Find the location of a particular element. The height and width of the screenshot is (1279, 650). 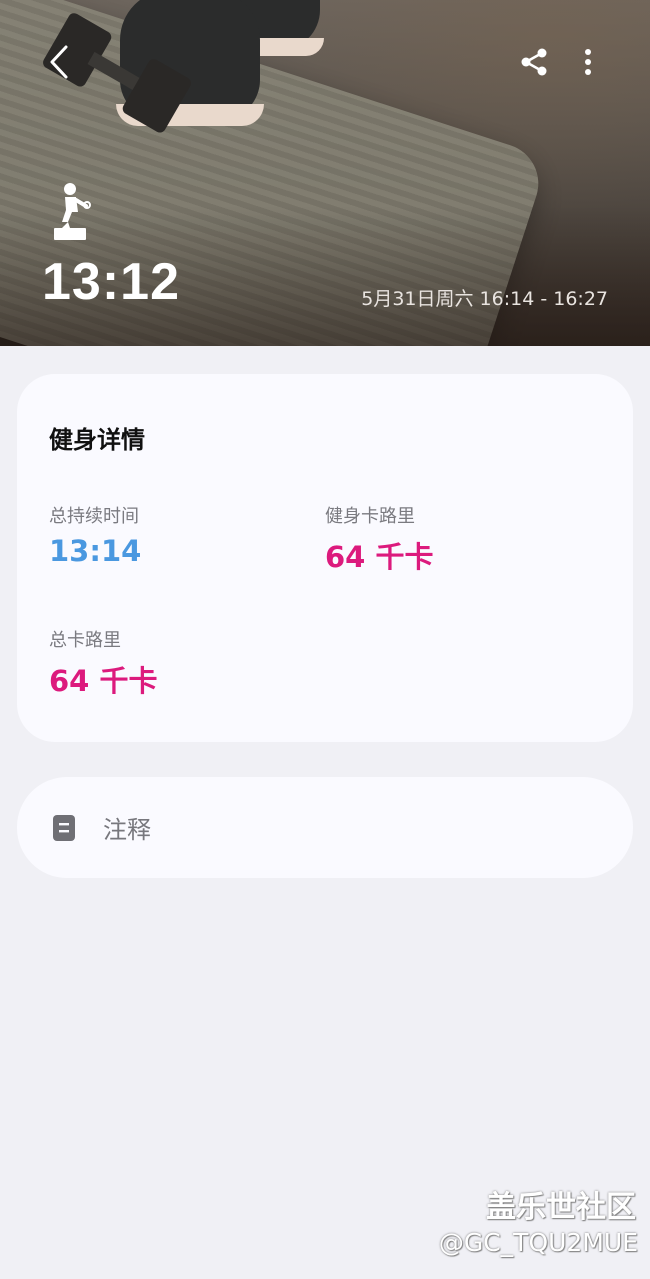

card-title: 健身详情 is located at coordinates (97, 440).